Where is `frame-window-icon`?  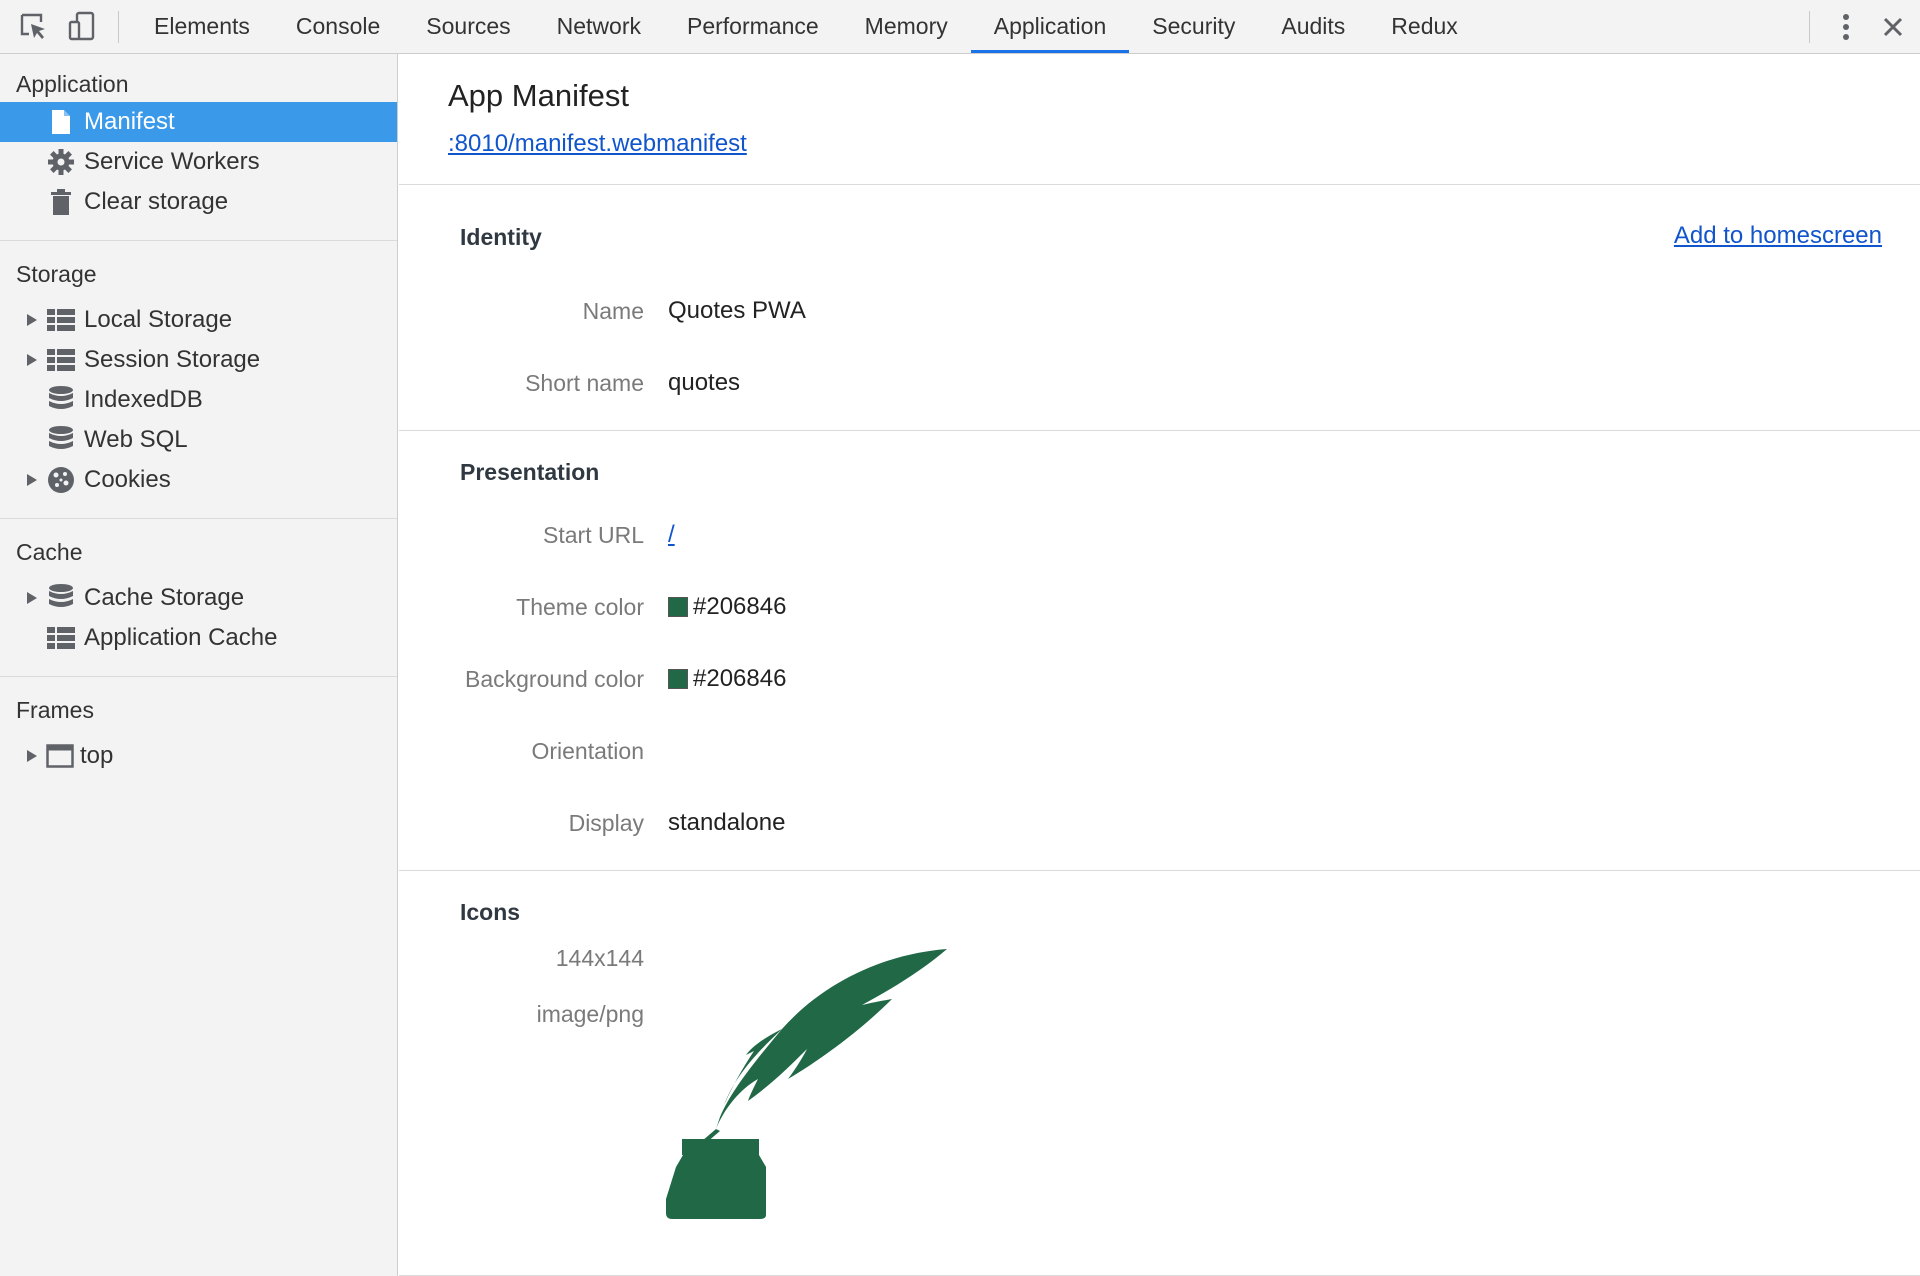
frame-window-icon is located at coordinates (60, 756).